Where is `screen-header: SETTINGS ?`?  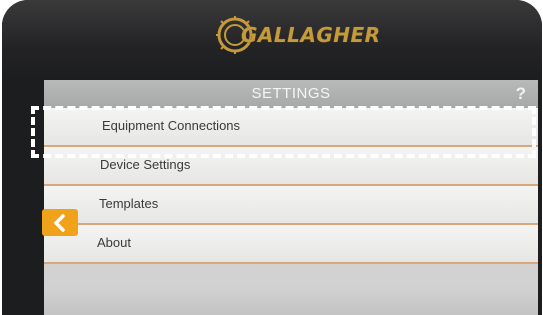 screen-header: SETTINGS ? is located at coordinates (291, 94).